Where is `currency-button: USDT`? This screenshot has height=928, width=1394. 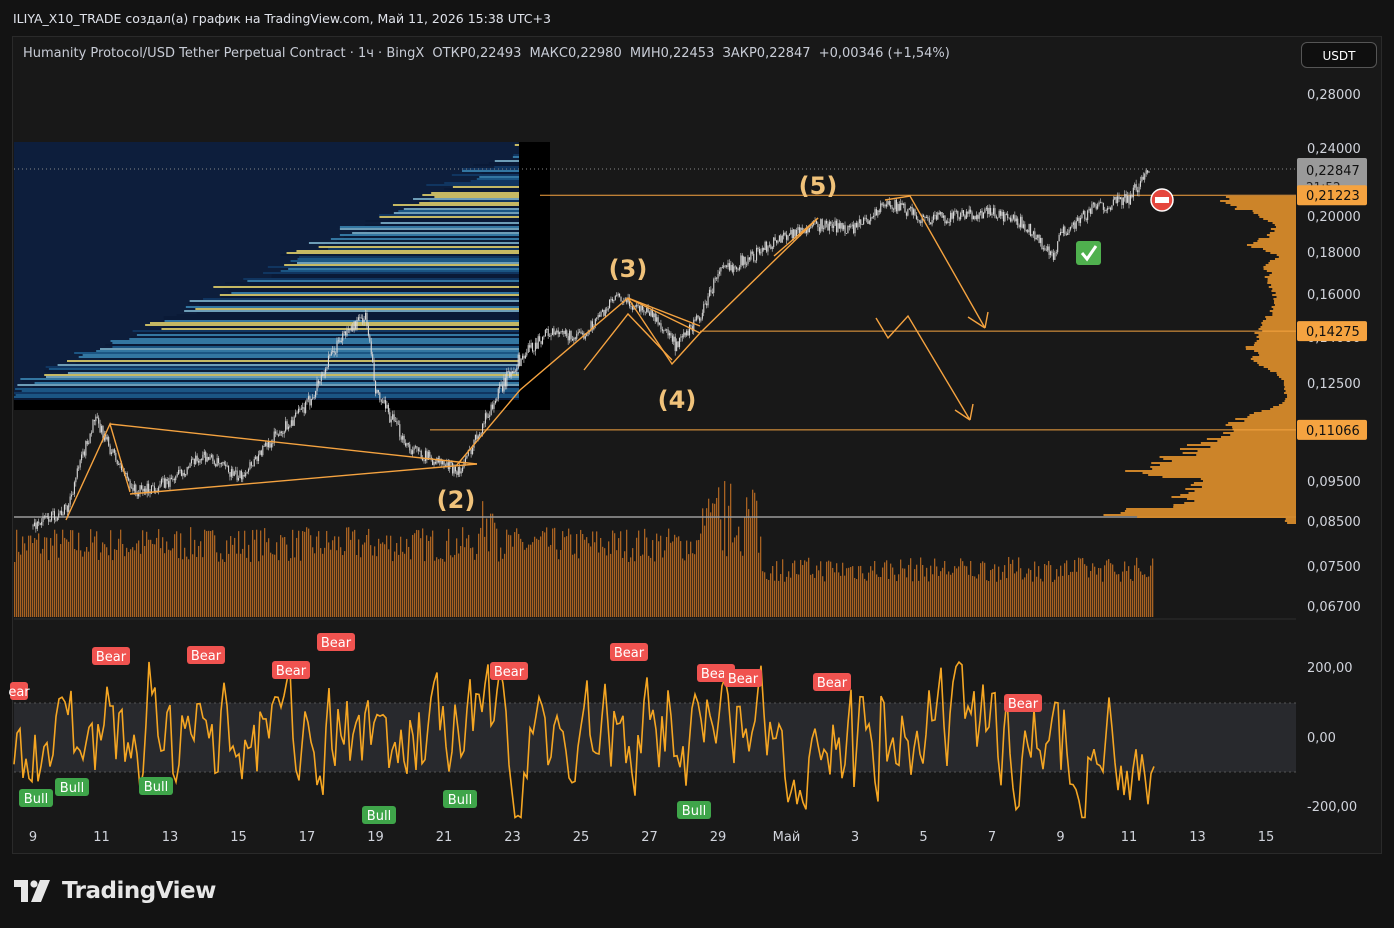 currency-button: USDT is located at coordinates (1339, 55).